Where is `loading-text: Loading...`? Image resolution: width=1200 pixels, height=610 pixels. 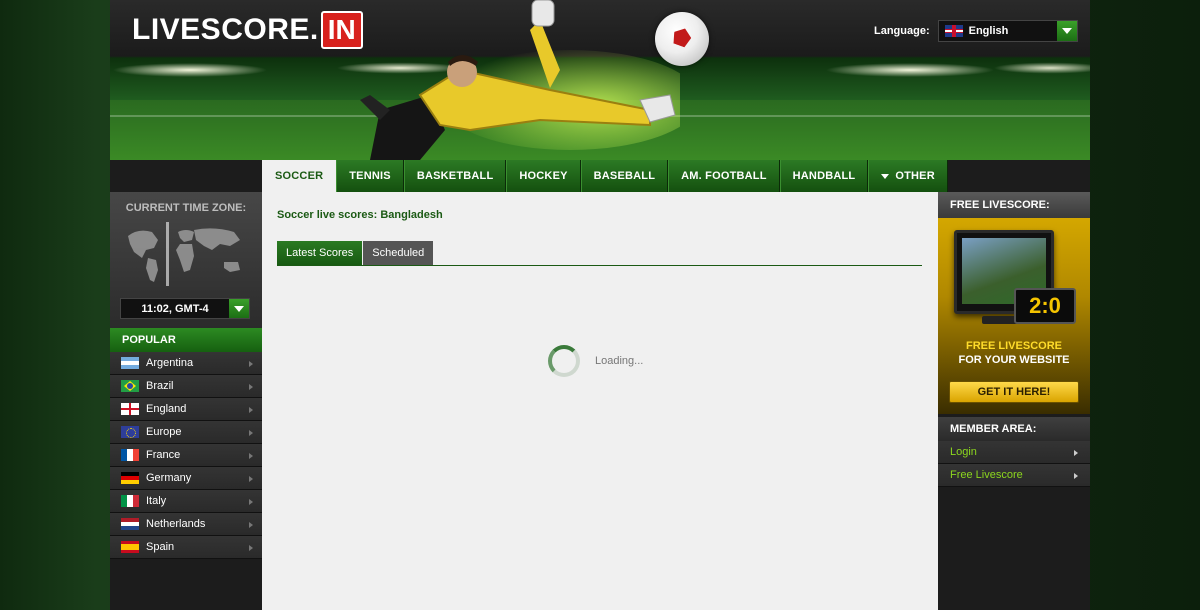 loading-text: Loading... is located at coordinates (619, 361).